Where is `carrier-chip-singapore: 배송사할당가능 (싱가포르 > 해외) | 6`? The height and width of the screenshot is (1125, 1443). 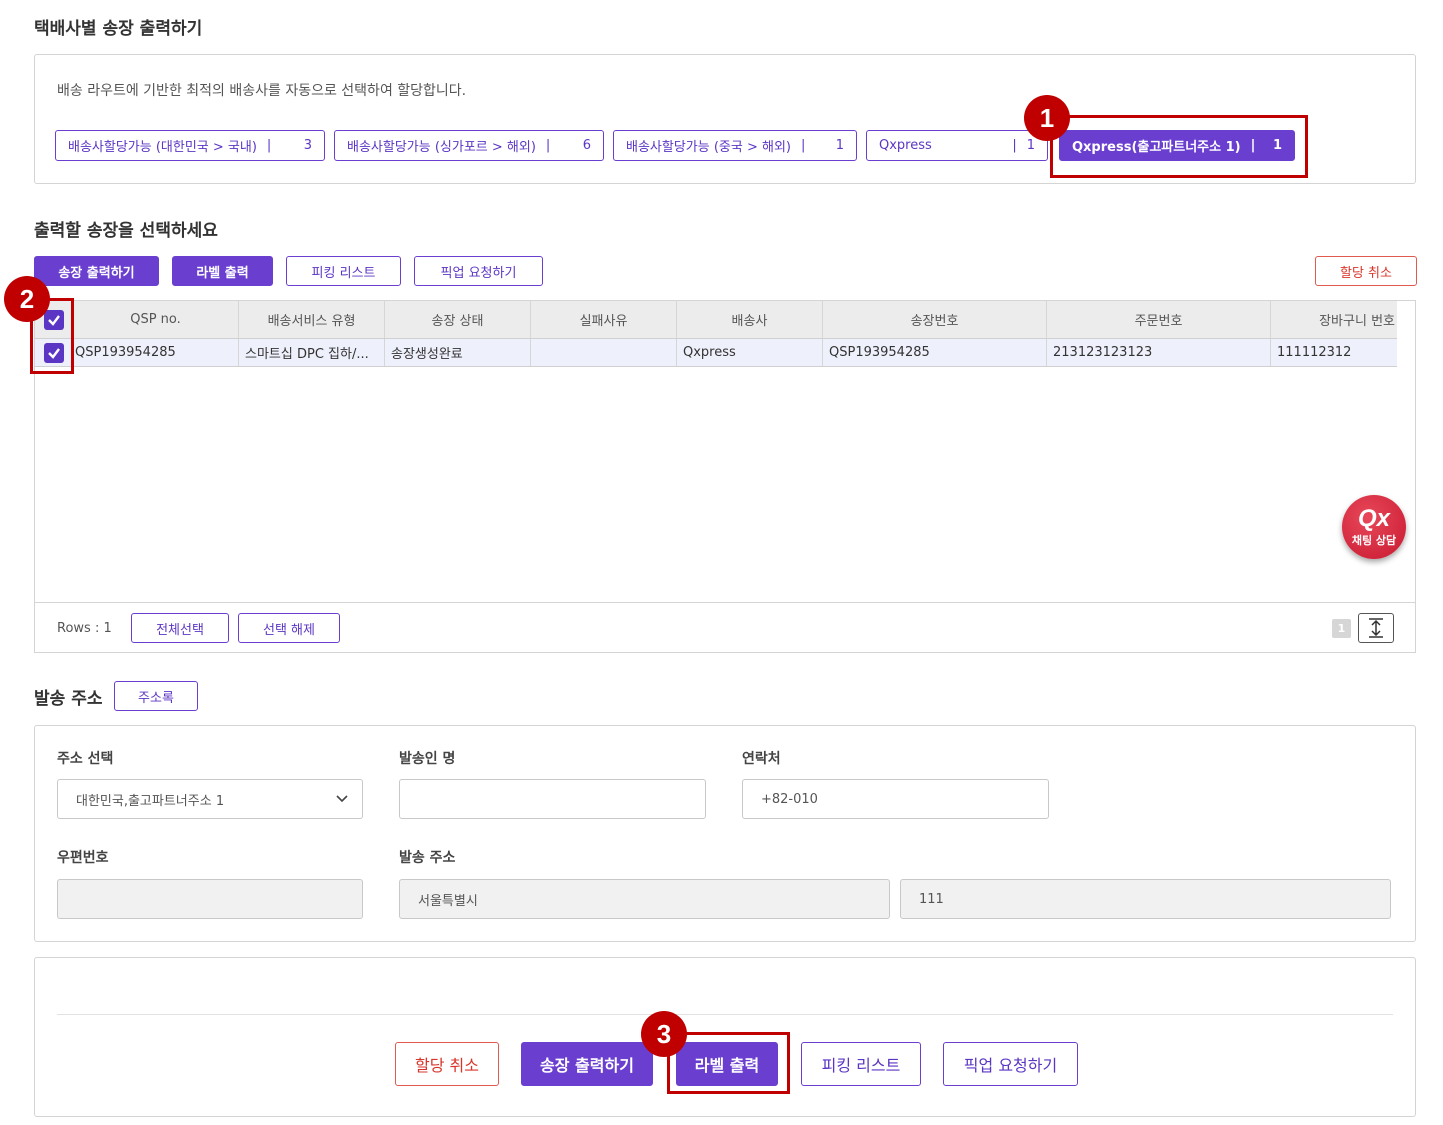
carrier-chip-singapore: 배송사할당가능 (싱가포르 > 해외) | 6 is located at coordinates (469, 145).